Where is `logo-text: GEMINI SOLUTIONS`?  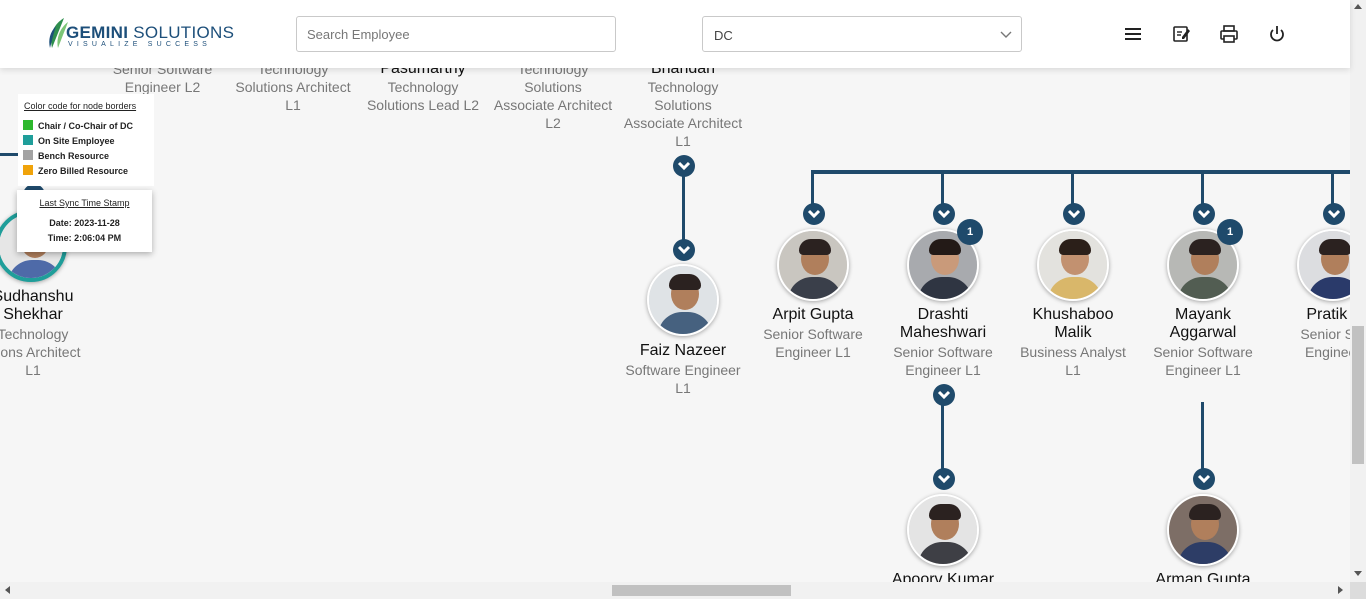 logo-text: GEMINI SOLUTIONS is located at coordinates (150, 33).